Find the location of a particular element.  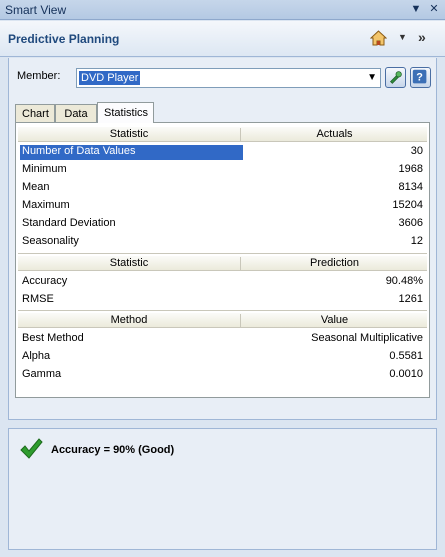

tab-chart: Chart is located at coordinates (35, 113).